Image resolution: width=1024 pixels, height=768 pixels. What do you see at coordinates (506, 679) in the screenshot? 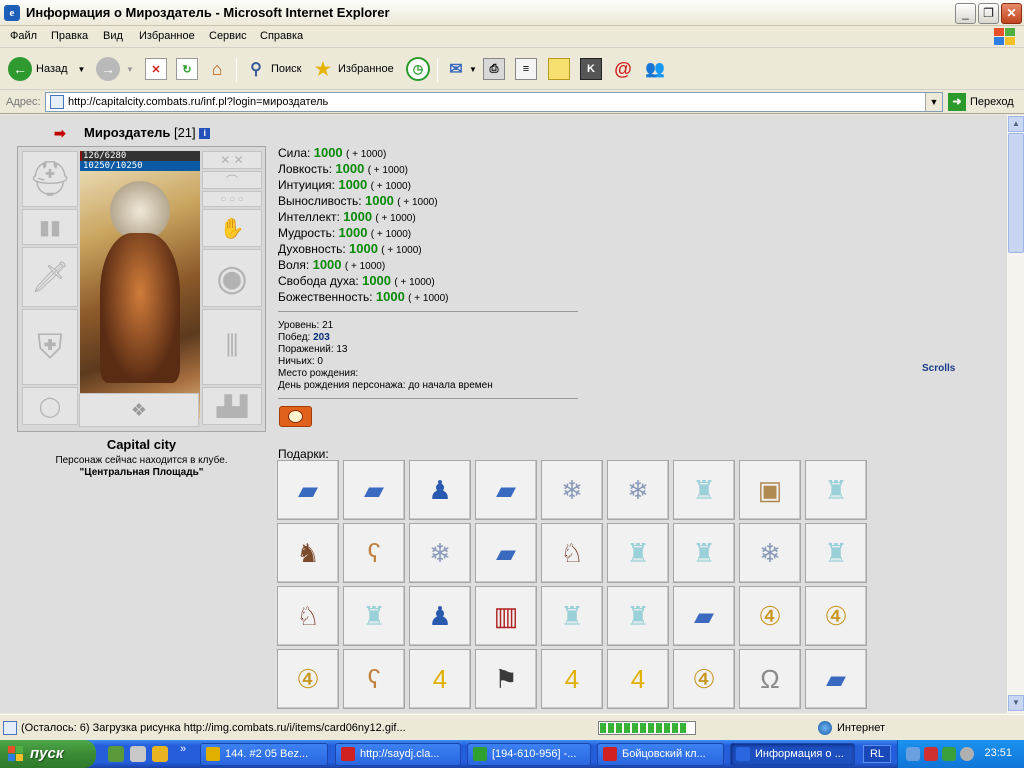
I see `gift-item: ⚑` at bounding box center [506, 679].